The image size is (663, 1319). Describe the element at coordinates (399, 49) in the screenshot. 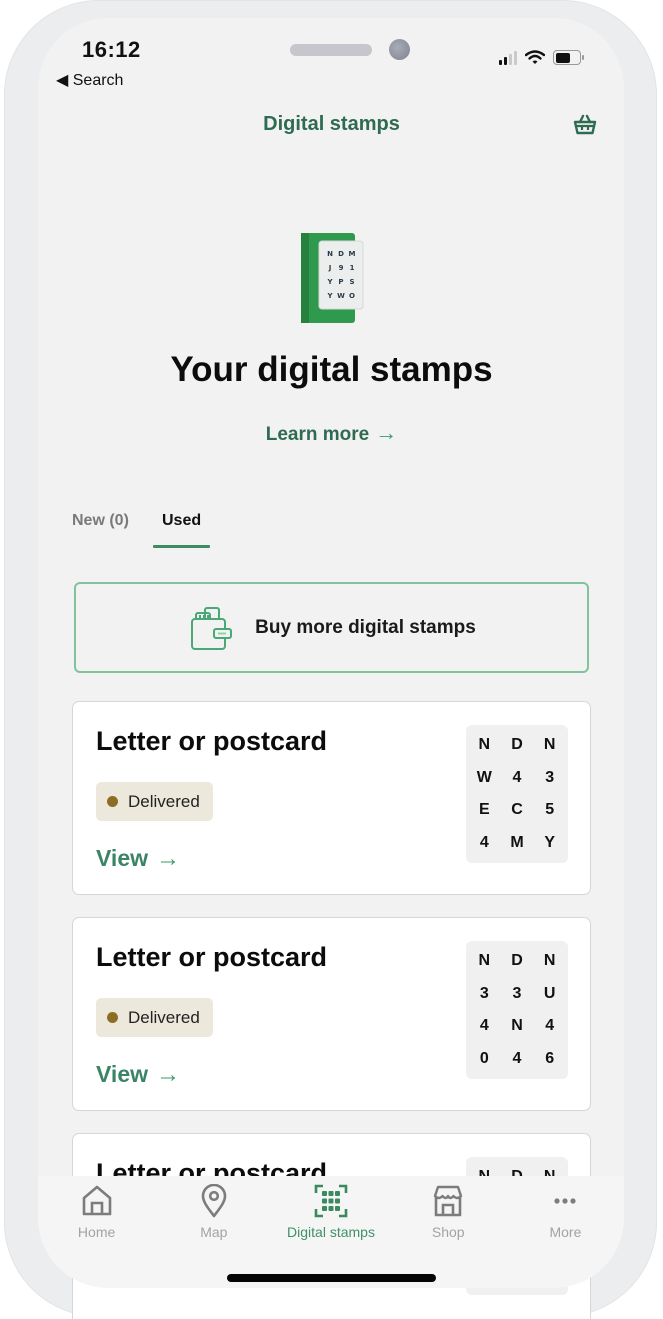

I see `front-camera` at that location.